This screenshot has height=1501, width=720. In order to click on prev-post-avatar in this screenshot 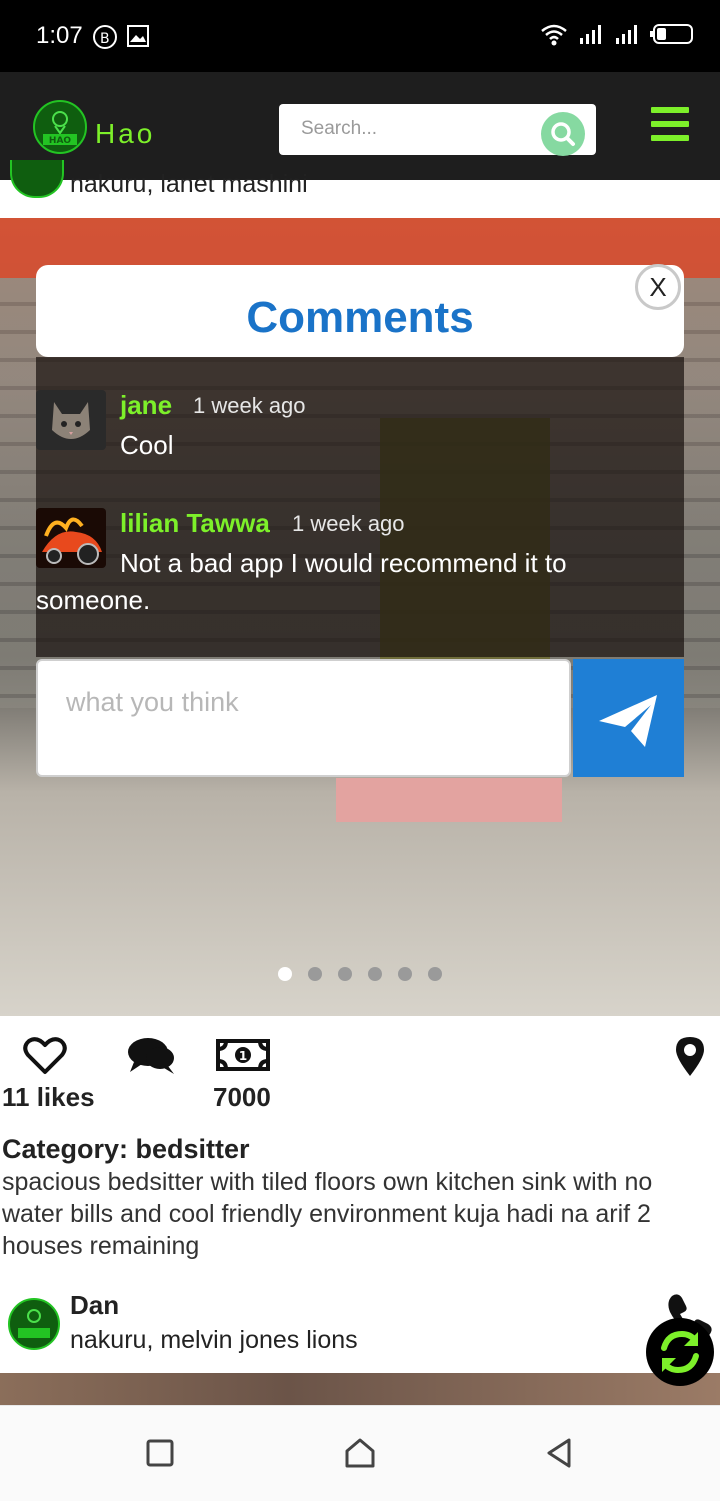, I will do `click(37, 179)`.